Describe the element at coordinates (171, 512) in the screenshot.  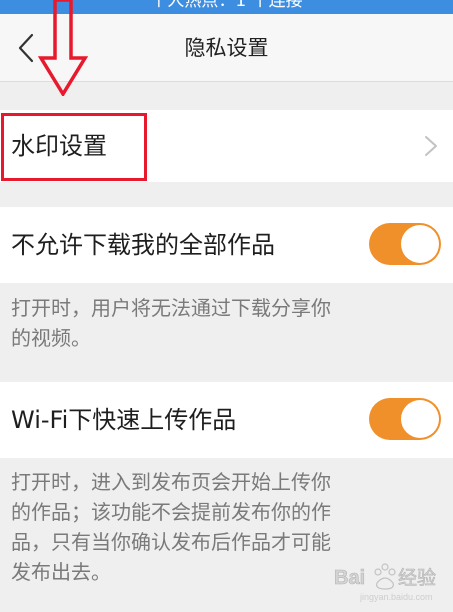
I see `description-line: 的作品；该功能不会提前发布你的作` at that location.